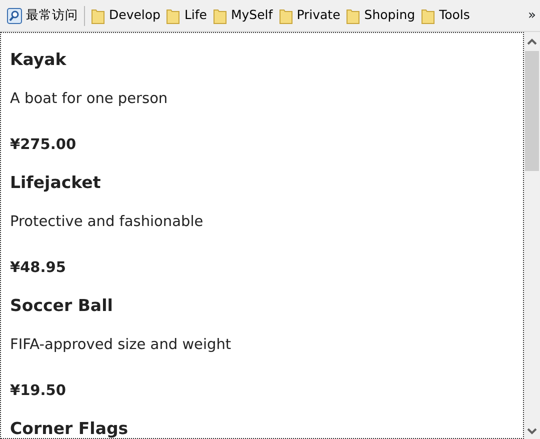  I want to click on product-price: ¥48.95, so click(38, 268).